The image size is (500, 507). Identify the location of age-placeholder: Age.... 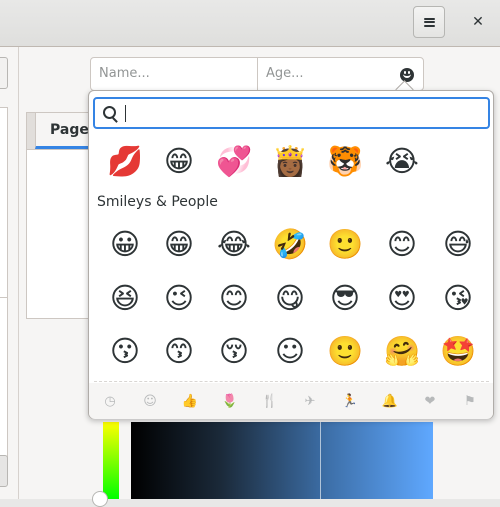
(285, 73).